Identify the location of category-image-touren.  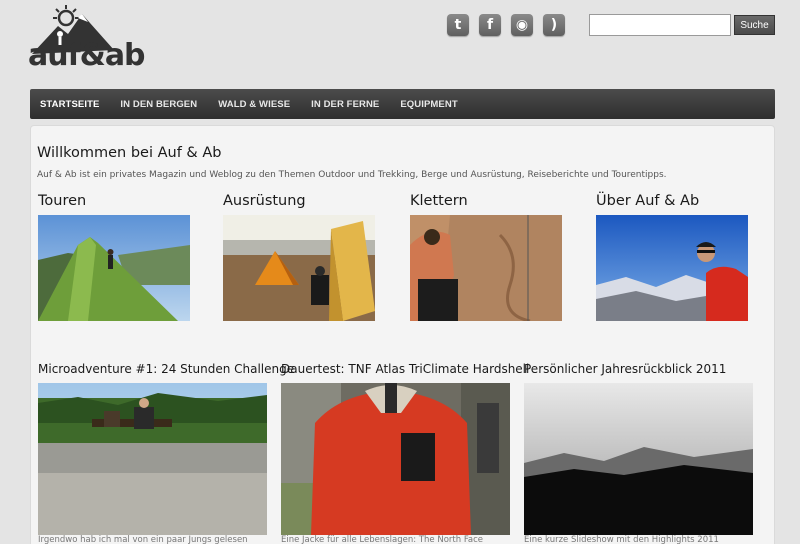
(114, 268).